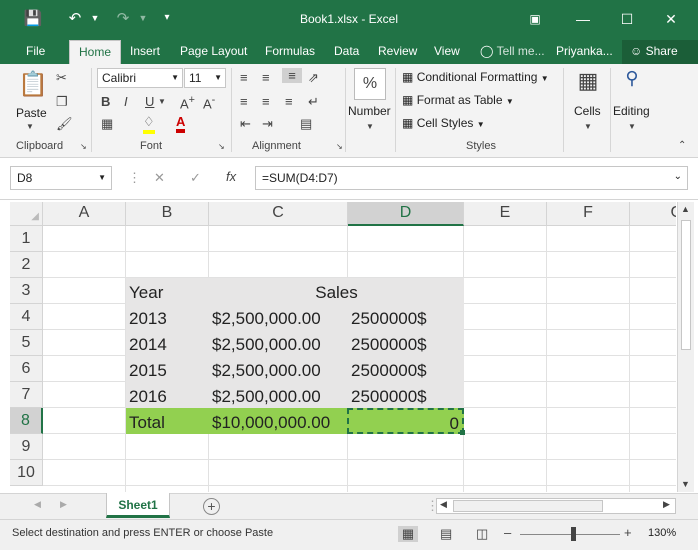 The width and height of the screenshot is (698, 550). I want to click on horizontal-scrollbar: ◀ ▶, so click(556, 506).